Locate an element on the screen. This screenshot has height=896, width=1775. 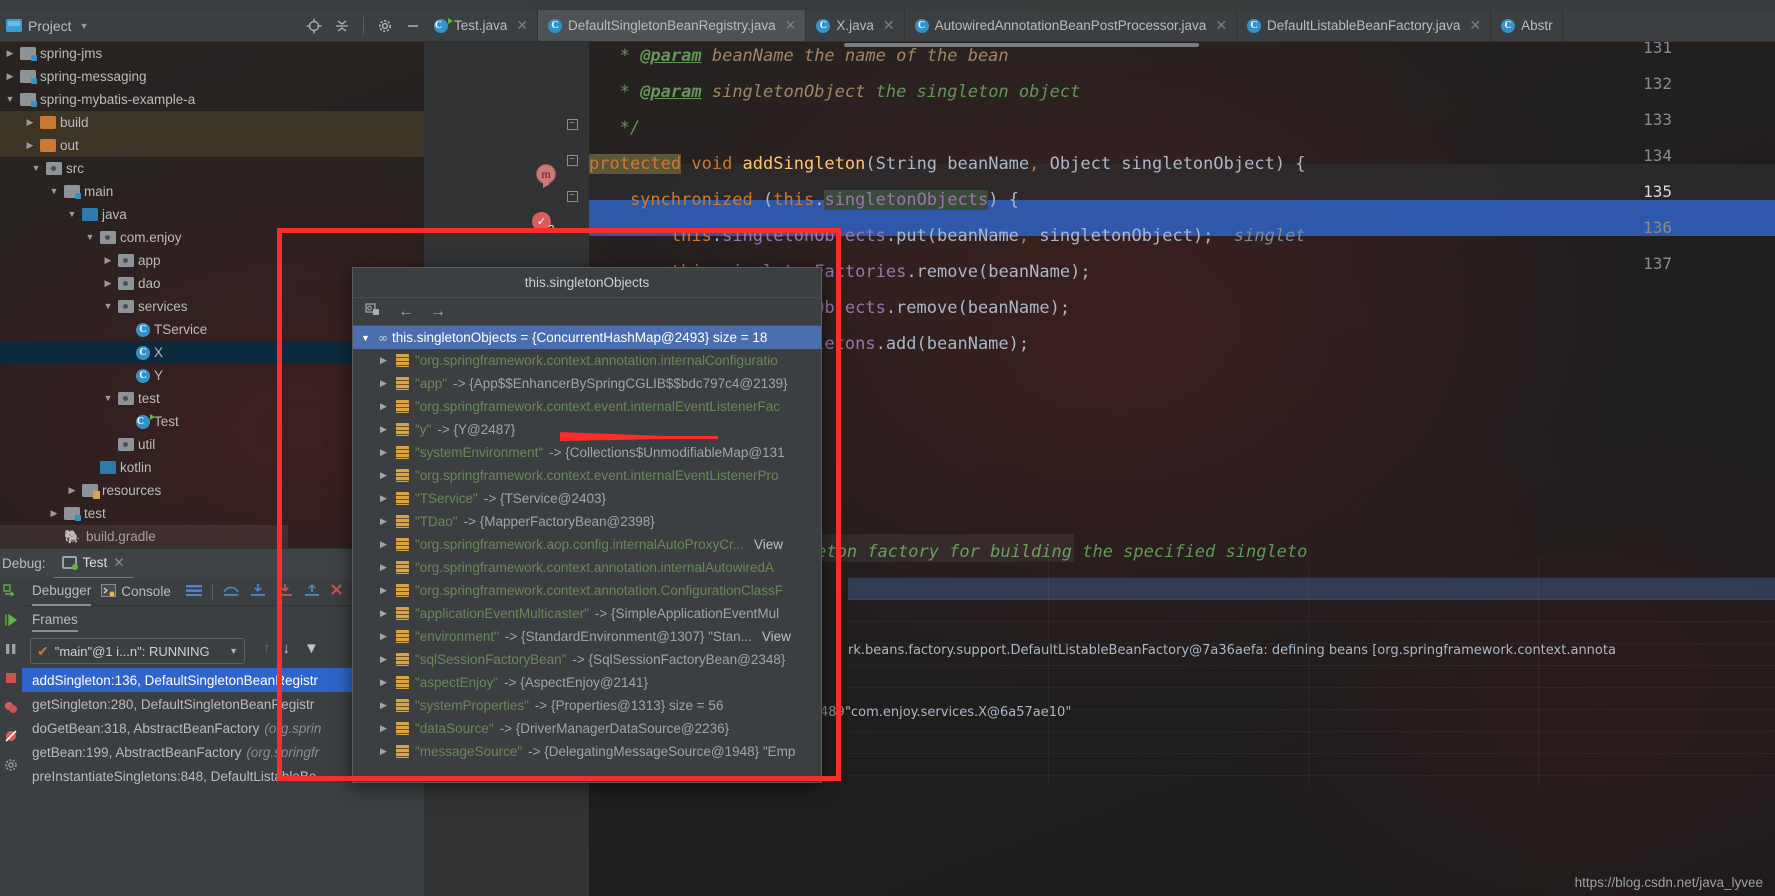
popup-toolbar: ← → is located at coordinates (587, 312).